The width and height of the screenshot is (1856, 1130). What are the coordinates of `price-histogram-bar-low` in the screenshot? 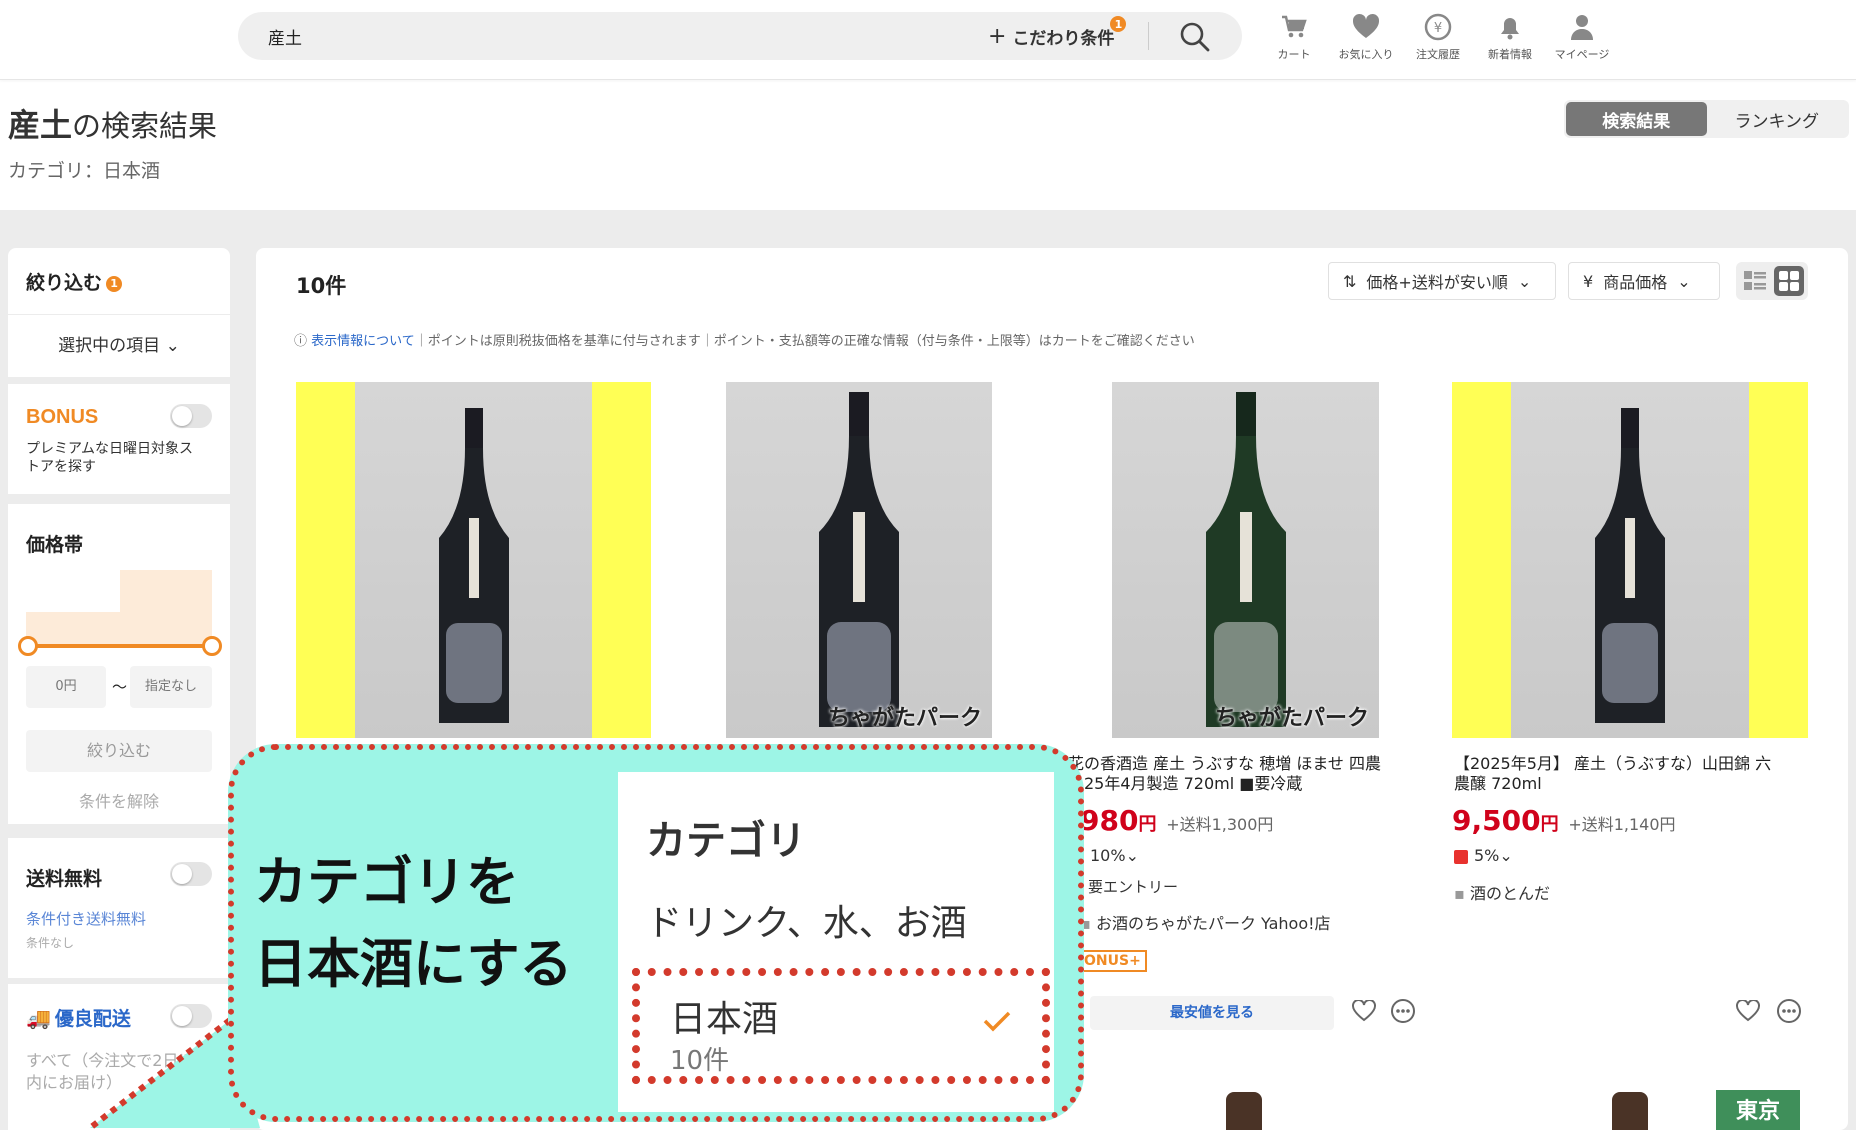 It's located at (73, 628).